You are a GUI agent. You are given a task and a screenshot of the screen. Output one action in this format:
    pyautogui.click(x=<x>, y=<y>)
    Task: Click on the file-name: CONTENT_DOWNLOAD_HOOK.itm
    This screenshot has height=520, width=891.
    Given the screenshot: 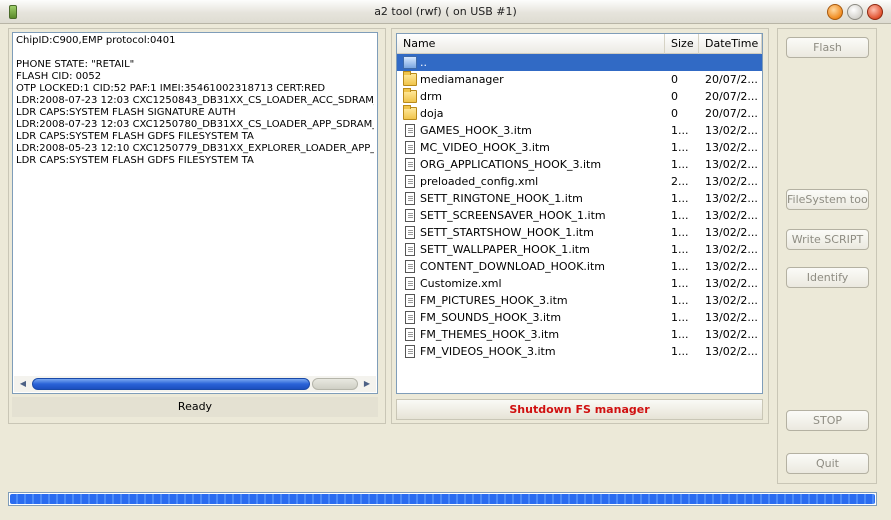 What is the action you would take?
    pyautogui.click(x=512, y=266)
    